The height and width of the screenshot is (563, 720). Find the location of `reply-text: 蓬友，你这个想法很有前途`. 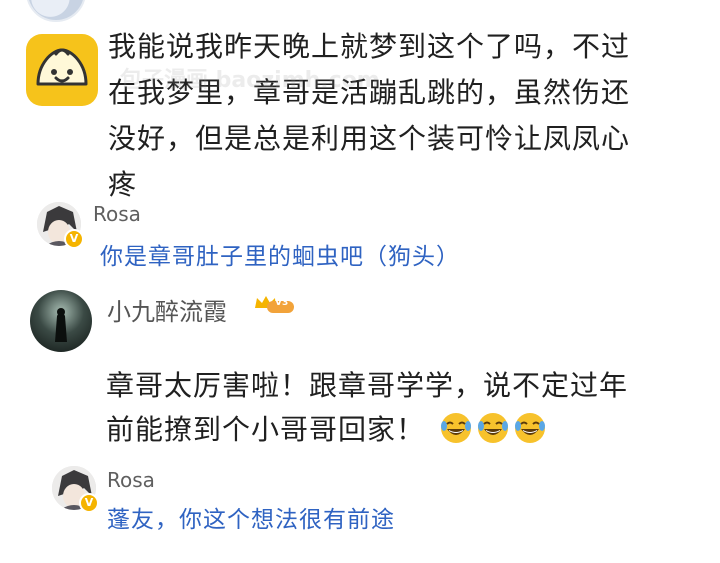

reply-text: 蓬友，你这个想法很有前途 is located at coordinates (251, 517).